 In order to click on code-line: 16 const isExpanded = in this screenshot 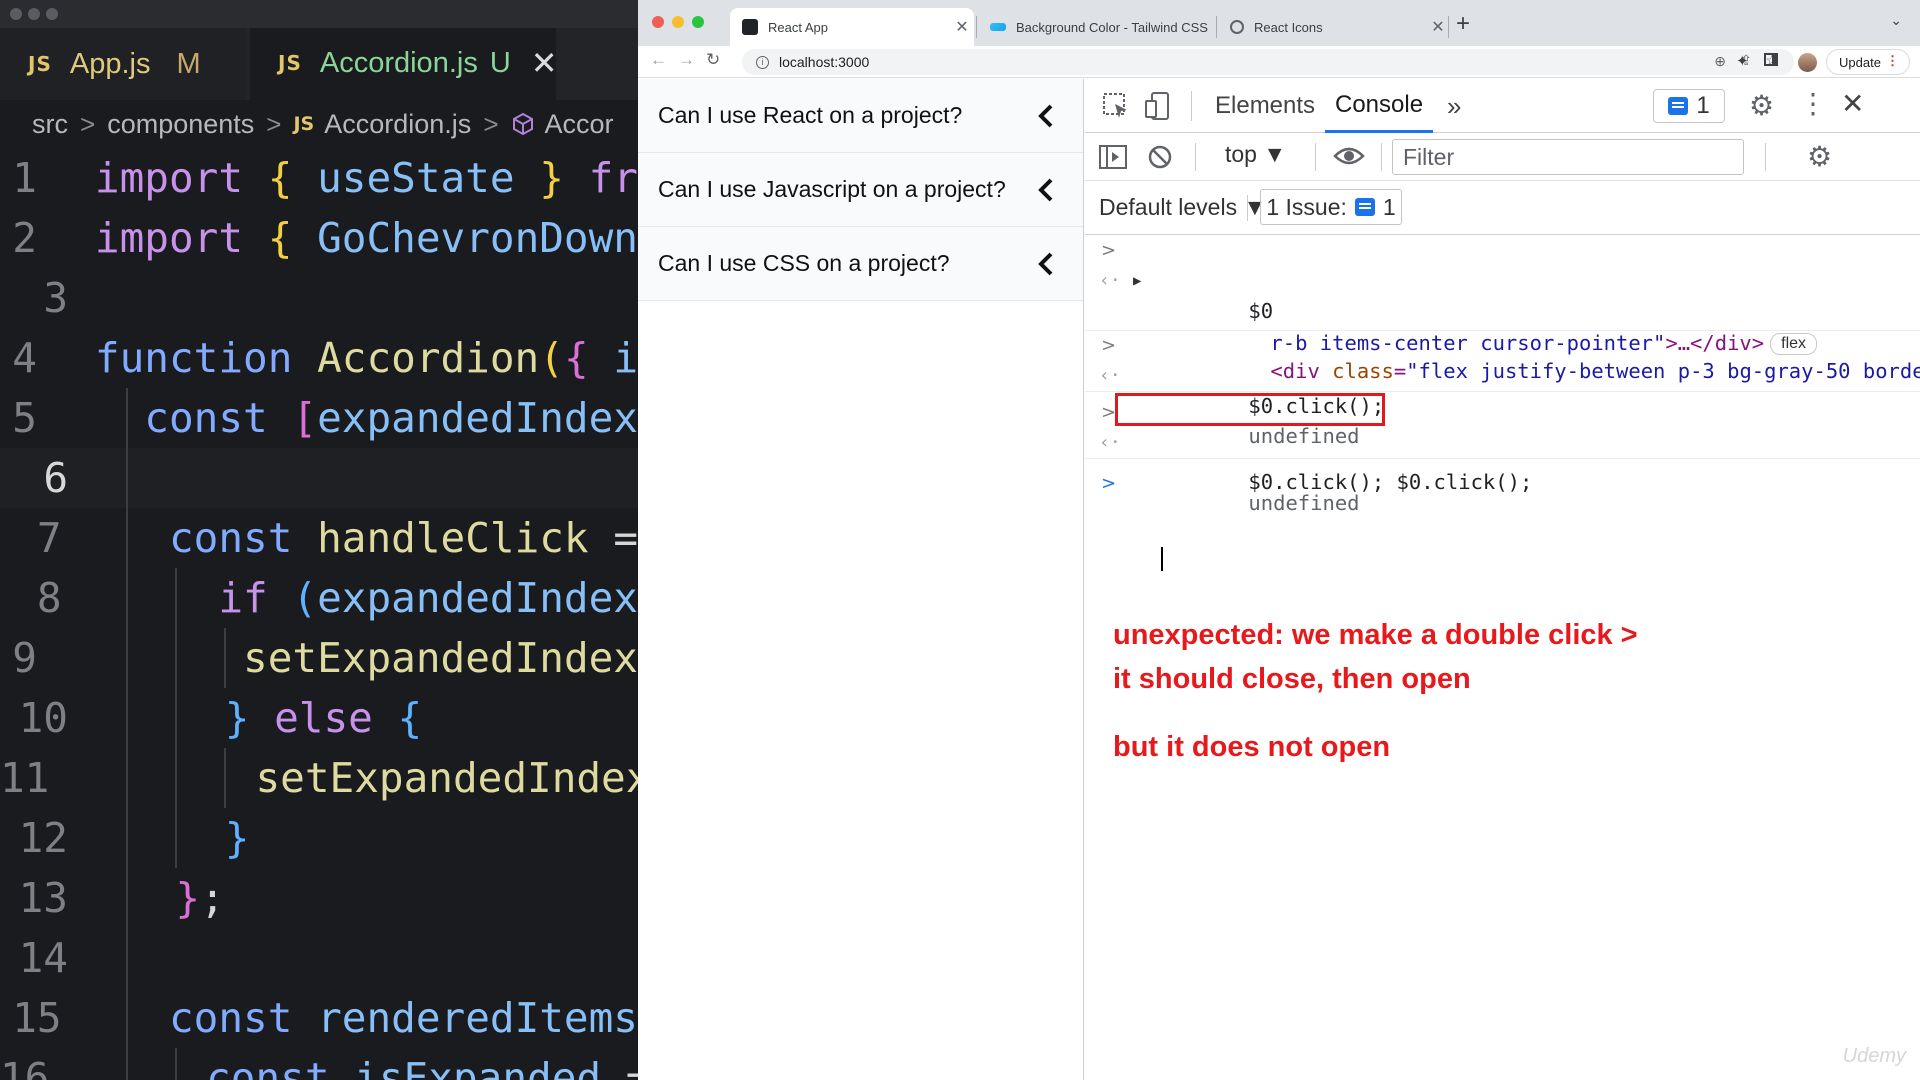, I will do `click(319, 1064)`.